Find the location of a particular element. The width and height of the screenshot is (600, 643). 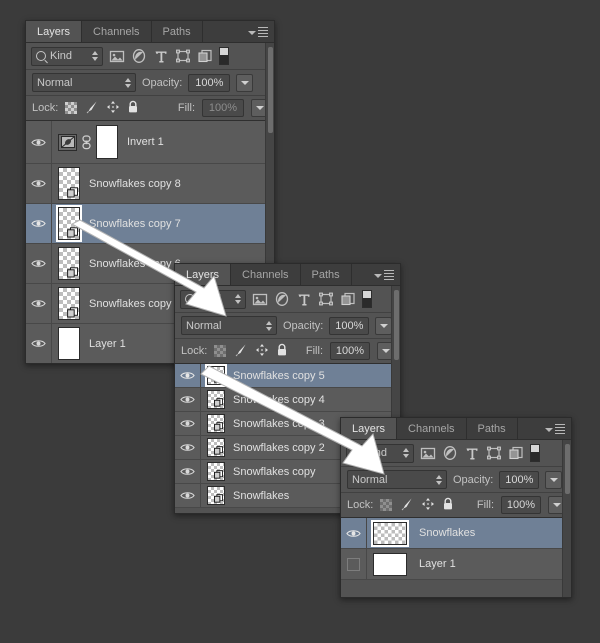

panel-3-scrollbar is located at coordinates (566, 518).